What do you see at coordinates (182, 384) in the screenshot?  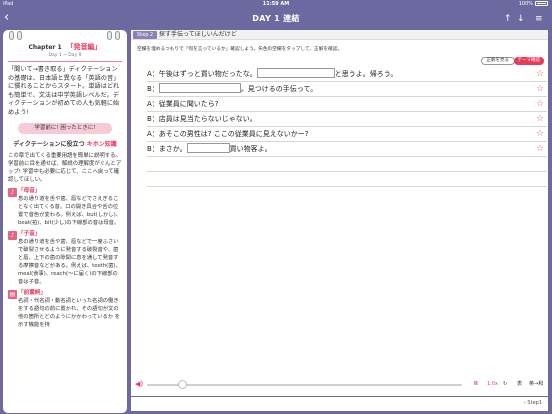 I see `progress-knob` at bounding box center [182, 384].